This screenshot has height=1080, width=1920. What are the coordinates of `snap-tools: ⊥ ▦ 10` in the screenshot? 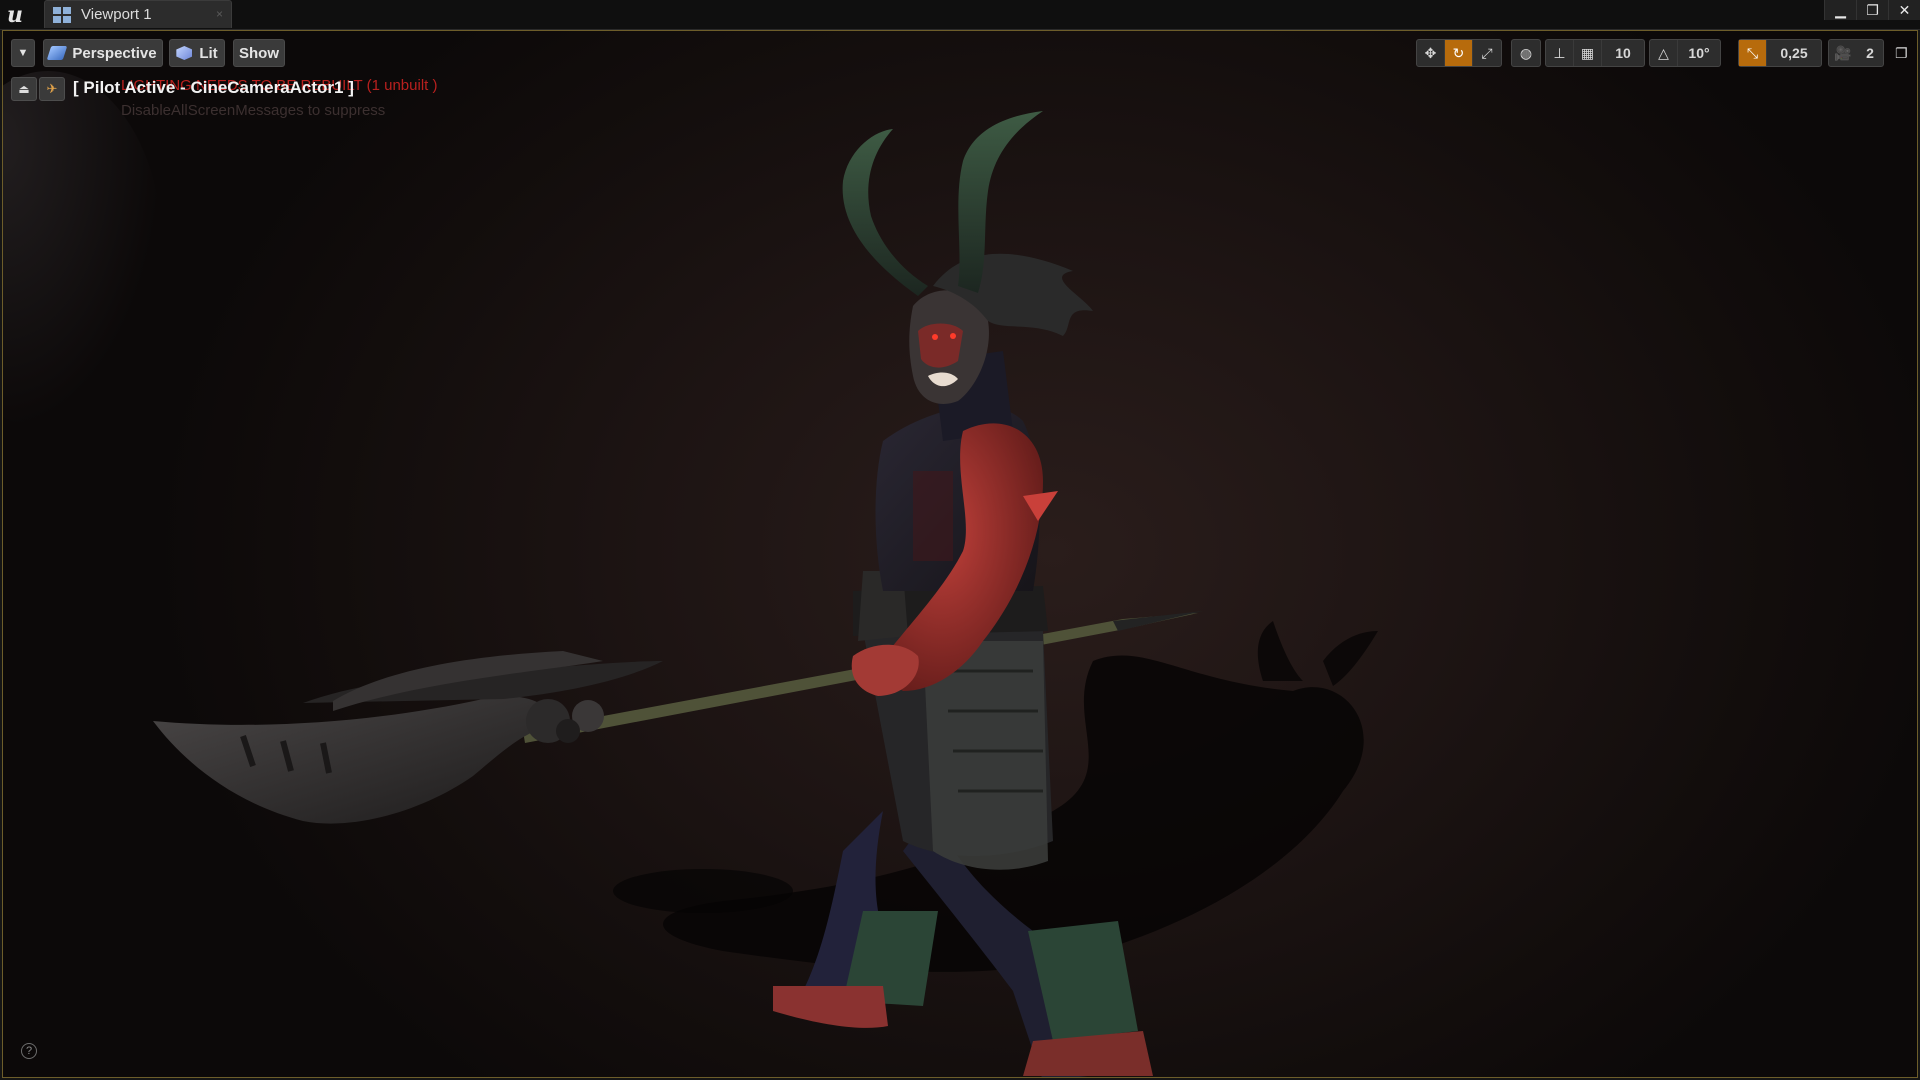 It's located at (1595, 53).